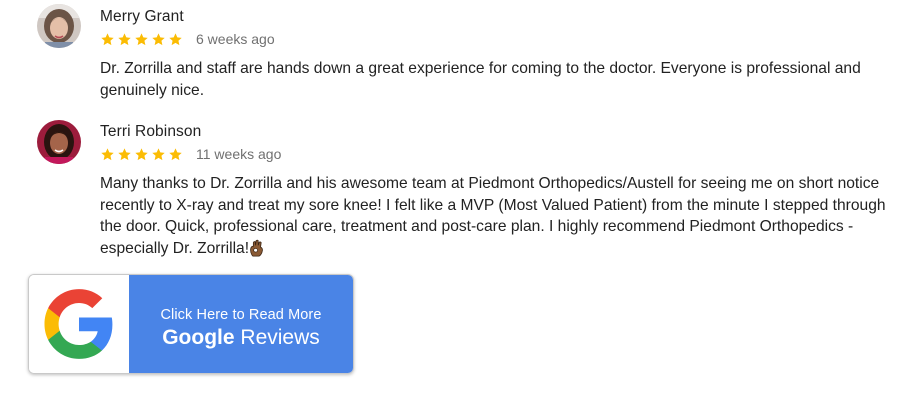 This screenshot has height=402, width=898. Describe the element at coordinates (187, 39) in the screenshot. I see `rating-row: 6 weeks ago` at that location.